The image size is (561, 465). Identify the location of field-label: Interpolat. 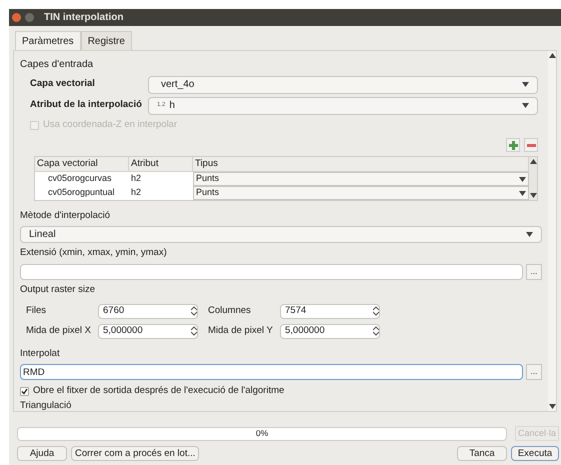
(40, 353).